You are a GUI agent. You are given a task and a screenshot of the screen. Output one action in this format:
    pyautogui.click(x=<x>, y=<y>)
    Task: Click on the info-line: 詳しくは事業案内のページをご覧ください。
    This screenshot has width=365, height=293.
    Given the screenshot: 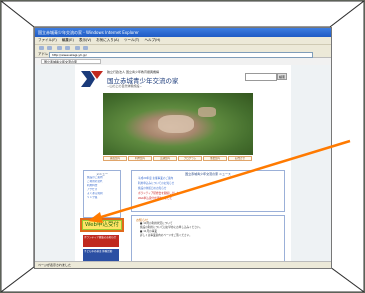 What is the action you would take?
    pyautogui.click(x=166, y=235)
    